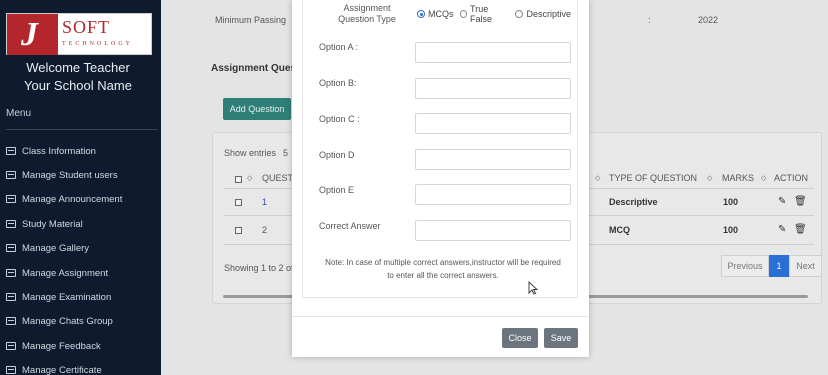 This screenshot has width=828, height=375. Describe the element at coordinates (435, 14) in the screenshot. I see `radio-mcqs: MCQs` at that location.